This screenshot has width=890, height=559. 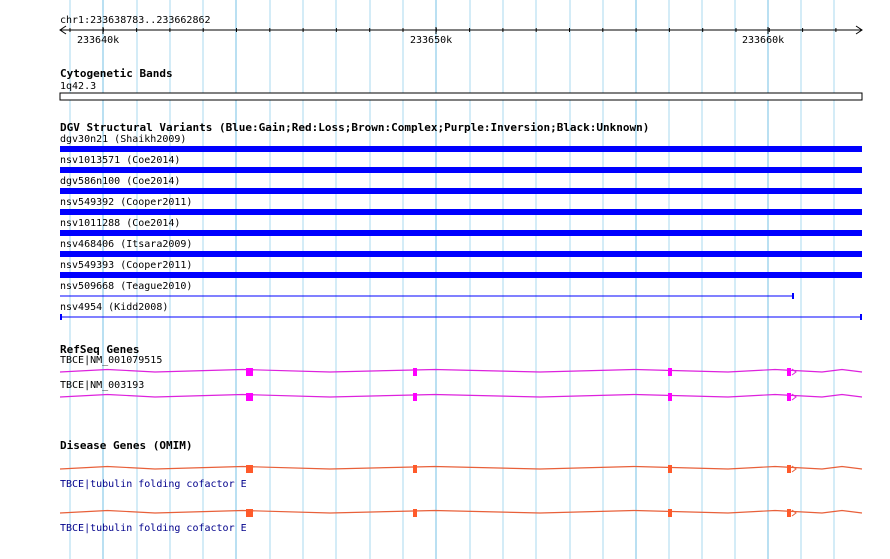 What do you see at coordinates (763, 40) in the screenshot?
I see `ruler-tick-label-3: 233660k` at bounding box center [763, 40].